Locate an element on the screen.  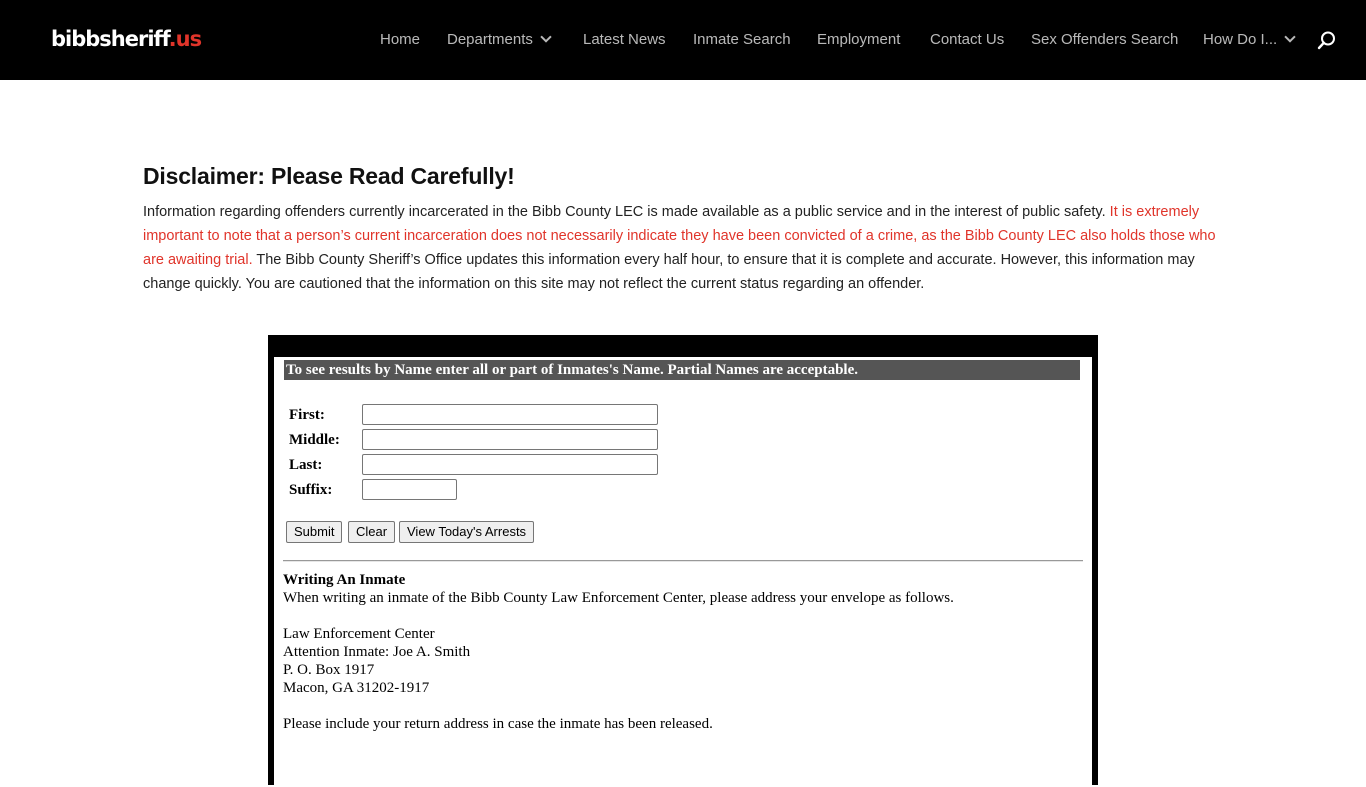
first-name-label: First: is located at coordinates (307, 415).